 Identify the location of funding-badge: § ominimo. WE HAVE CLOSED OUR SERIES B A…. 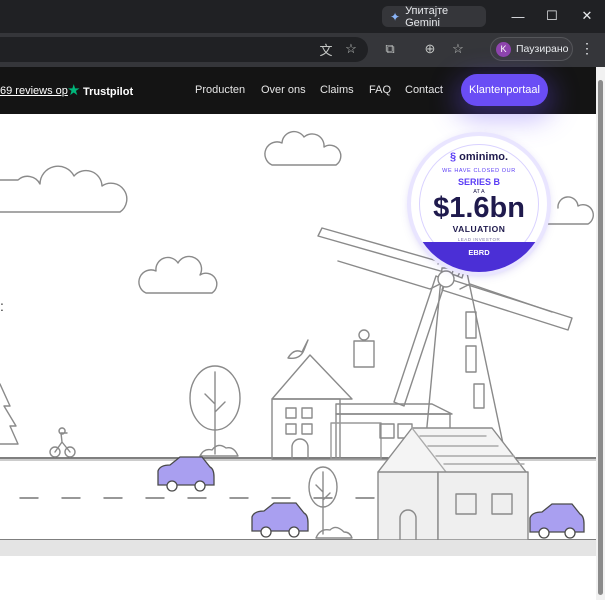
(479, 204).